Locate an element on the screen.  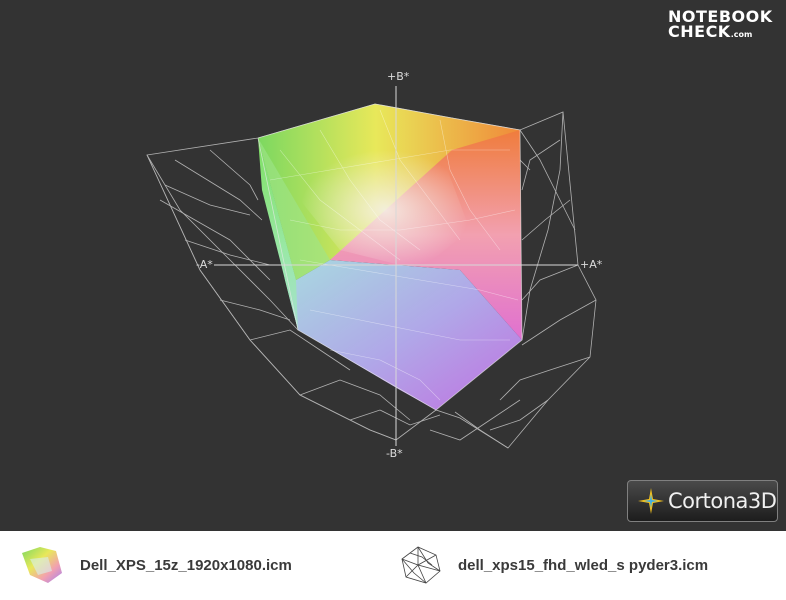
gamut-wireframe-icon is located at coordinates (421, 565).